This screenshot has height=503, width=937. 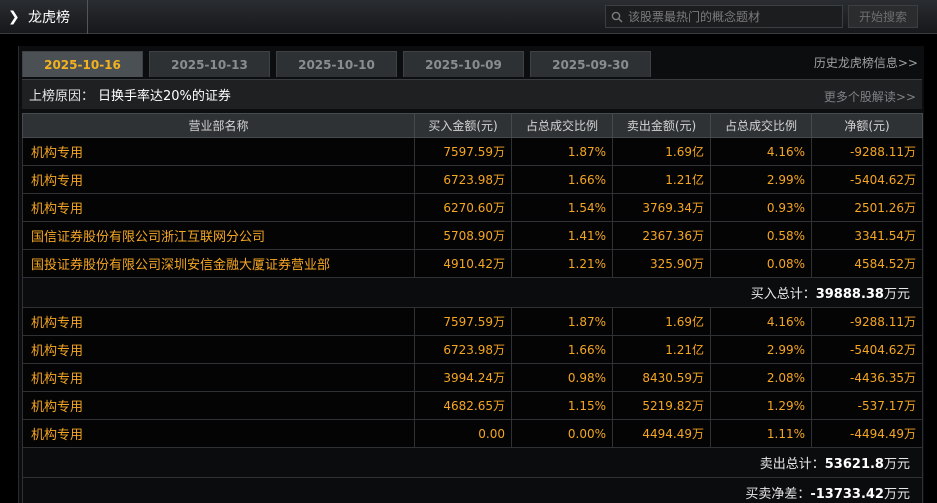 I want to click on branch-name: 国信证券股份有限公司浙江互联网分公司, so click(x=218, y=235).